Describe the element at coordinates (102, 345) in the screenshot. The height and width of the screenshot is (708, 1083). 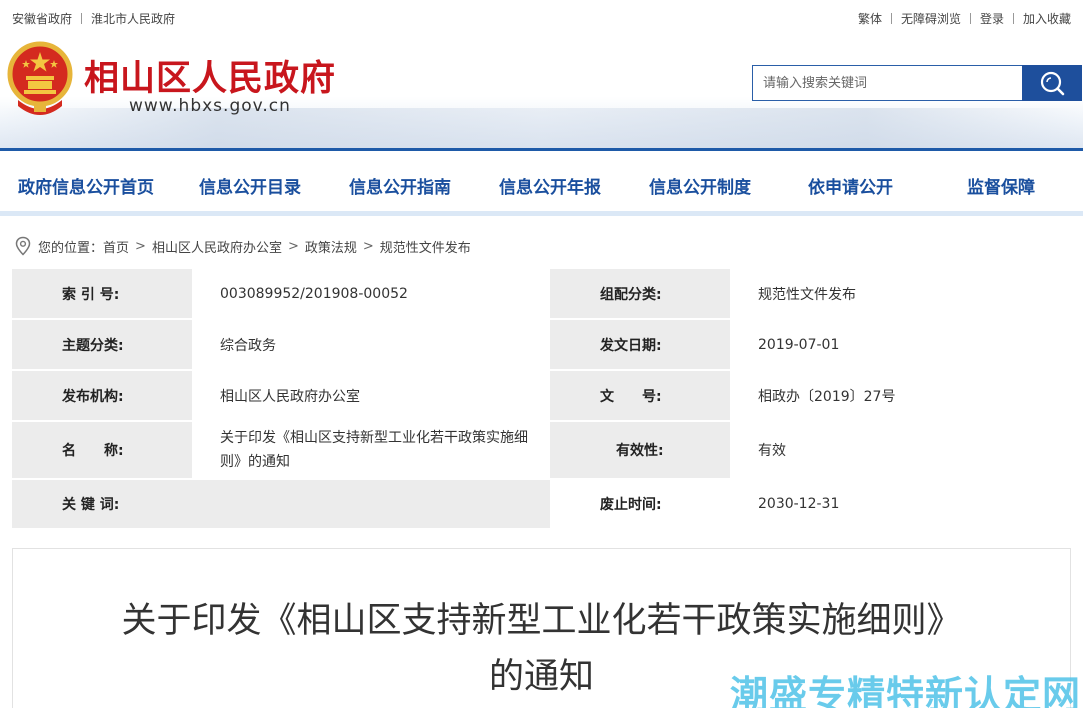
I see `label-topic: 主题分类:` at that location.